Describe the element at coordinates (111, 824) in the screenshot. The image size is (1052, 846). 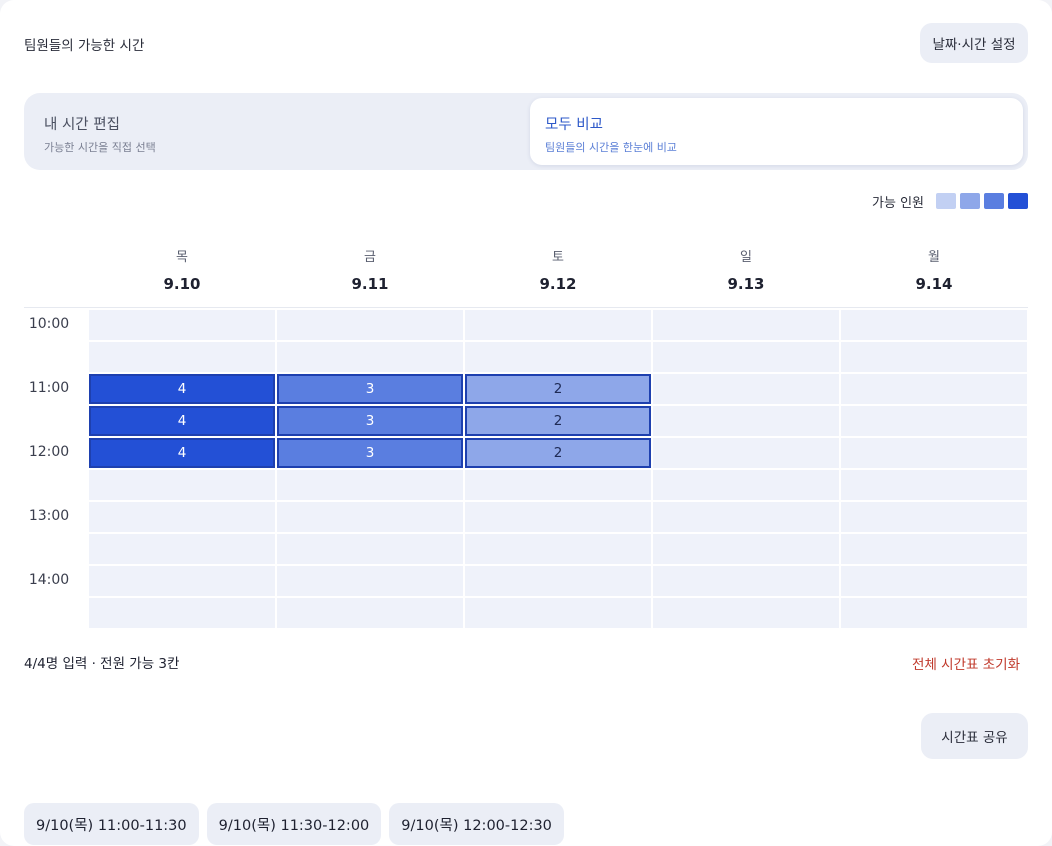
I see `slot-chip: 9/10(목) 11:00-11:30` at that location.